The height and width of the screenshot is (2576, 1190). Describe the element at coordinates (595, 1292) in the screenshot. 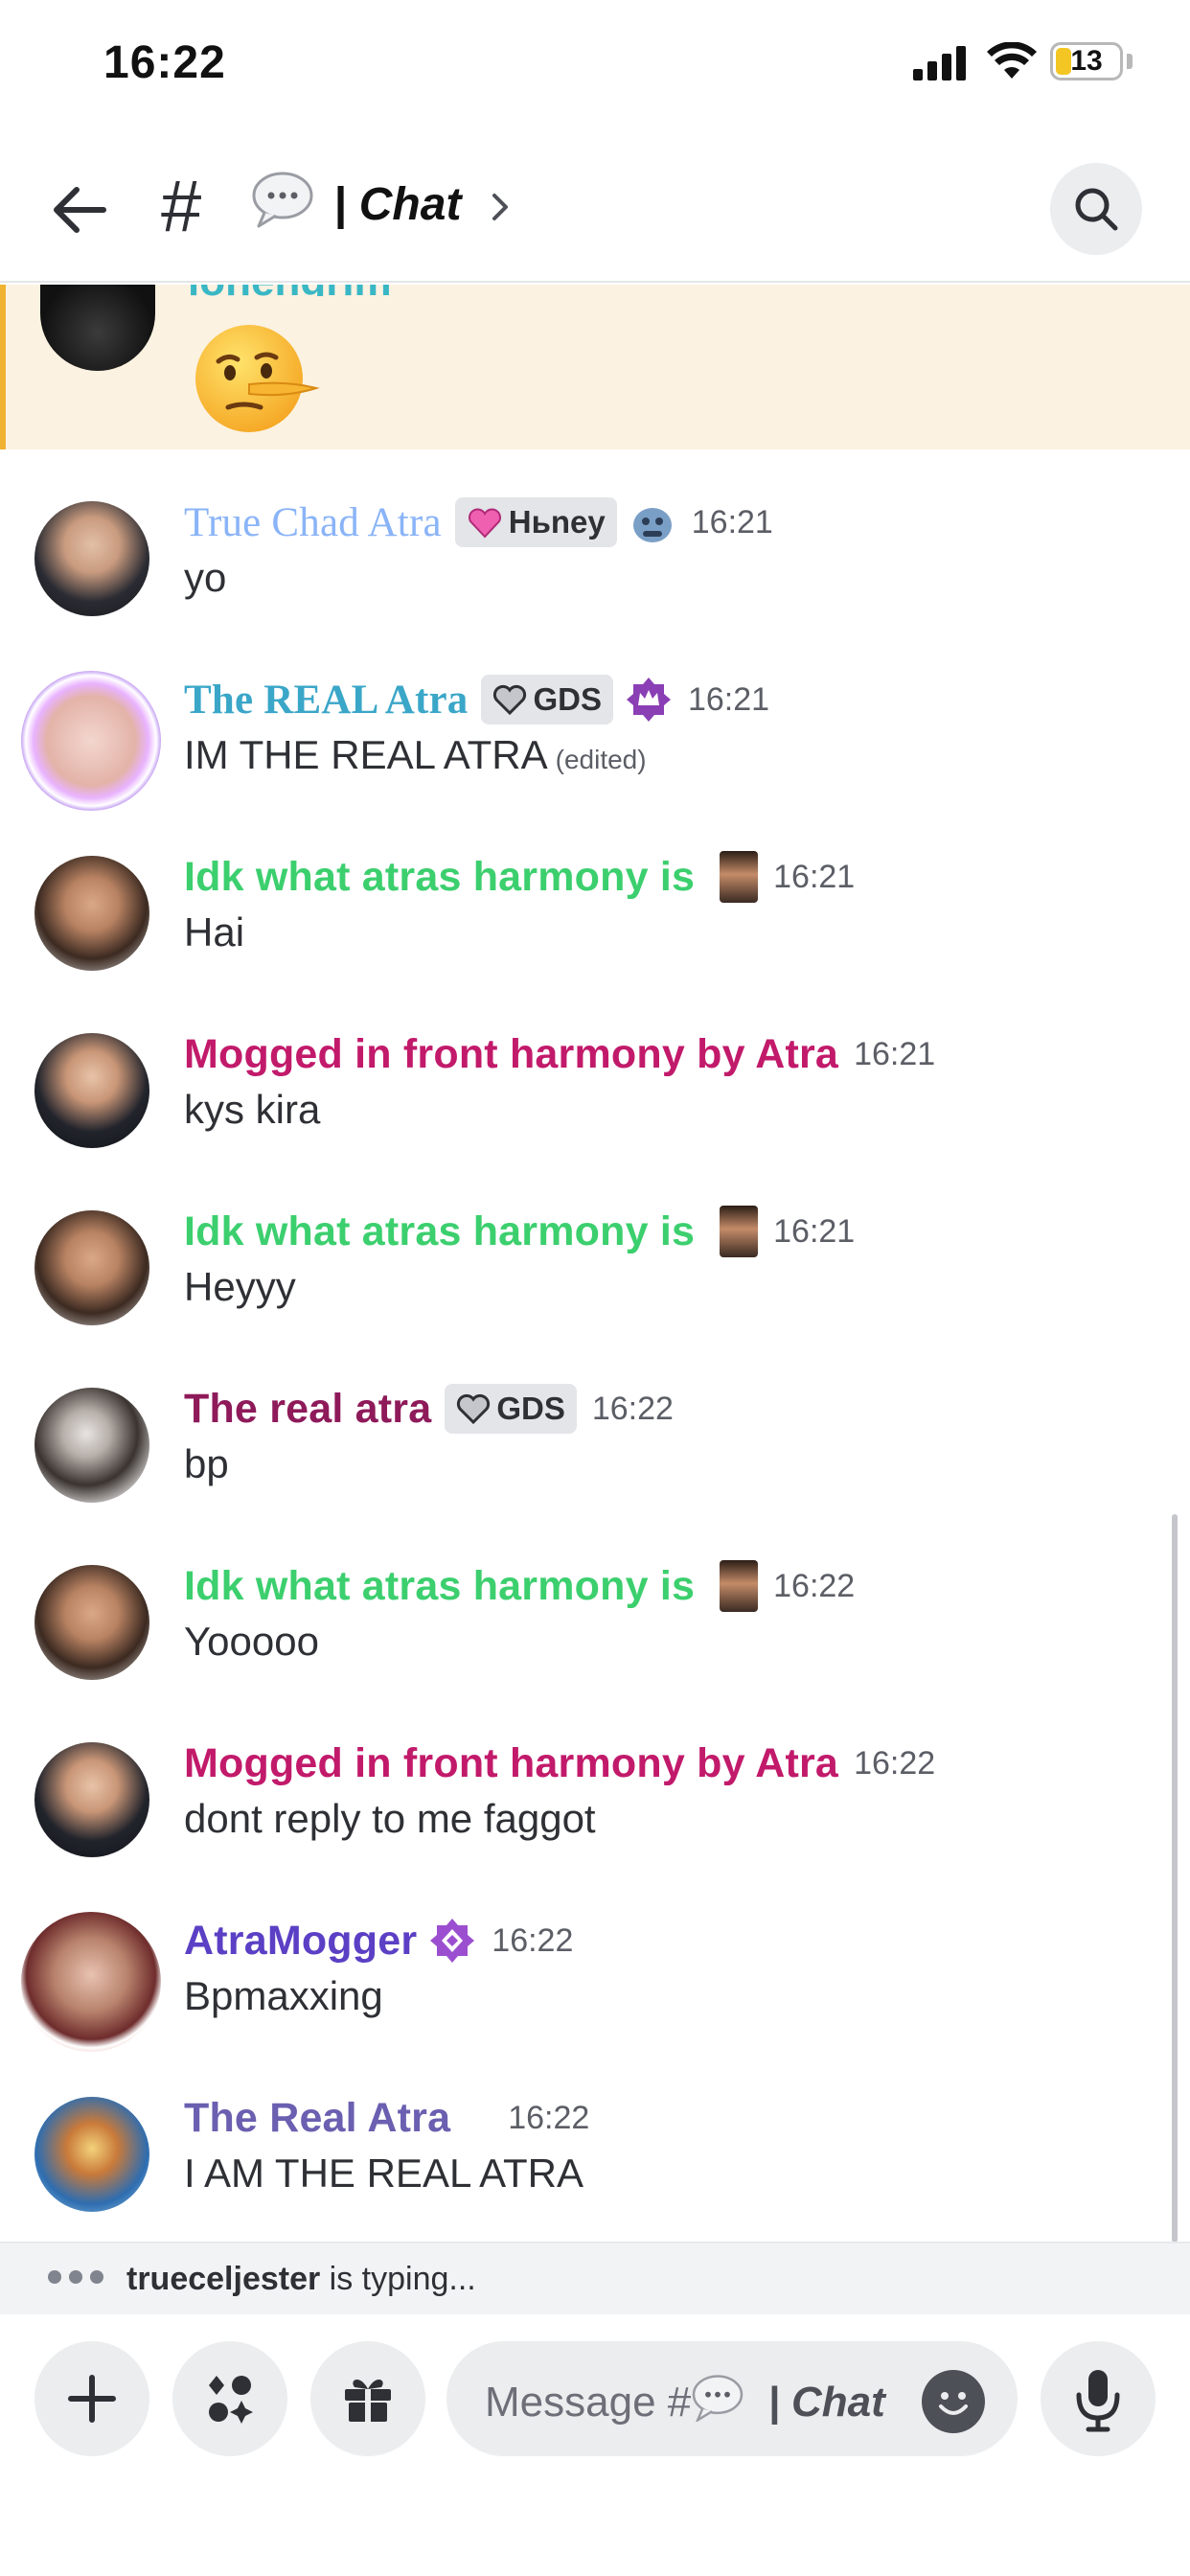

I see `message-item: Idk what atras harmony is 16:21 Heyyy` at that location.